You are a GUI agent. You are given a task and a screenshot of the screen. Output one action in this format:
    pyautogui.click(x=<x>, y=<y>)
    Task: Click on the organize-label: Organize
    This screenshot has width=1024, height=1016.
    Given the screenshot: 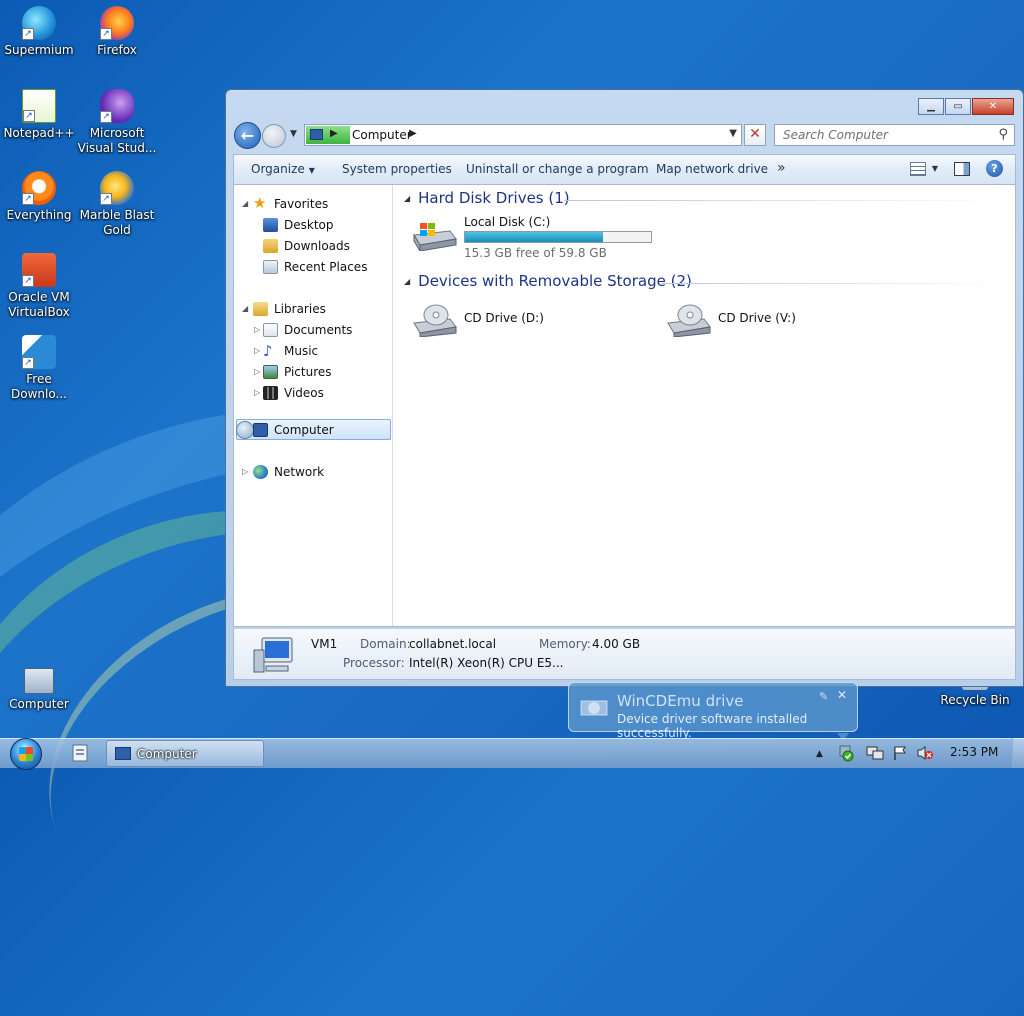 What is the action you would take?
    pyautogui.click(x=278, y=169)
    